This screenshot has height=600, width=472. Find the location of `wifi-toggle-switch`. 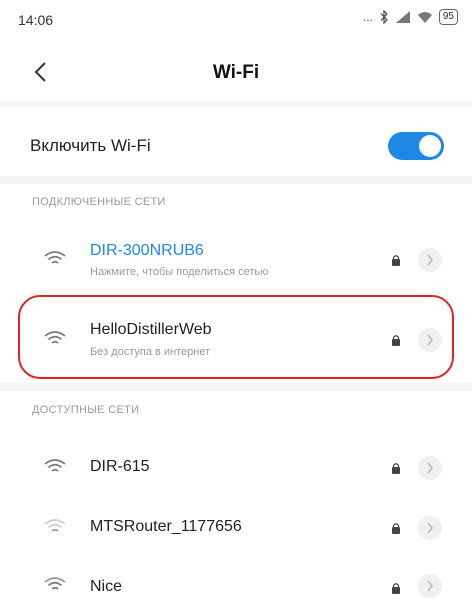

wifi-toggle-switch is located at coordinates (416, 146).